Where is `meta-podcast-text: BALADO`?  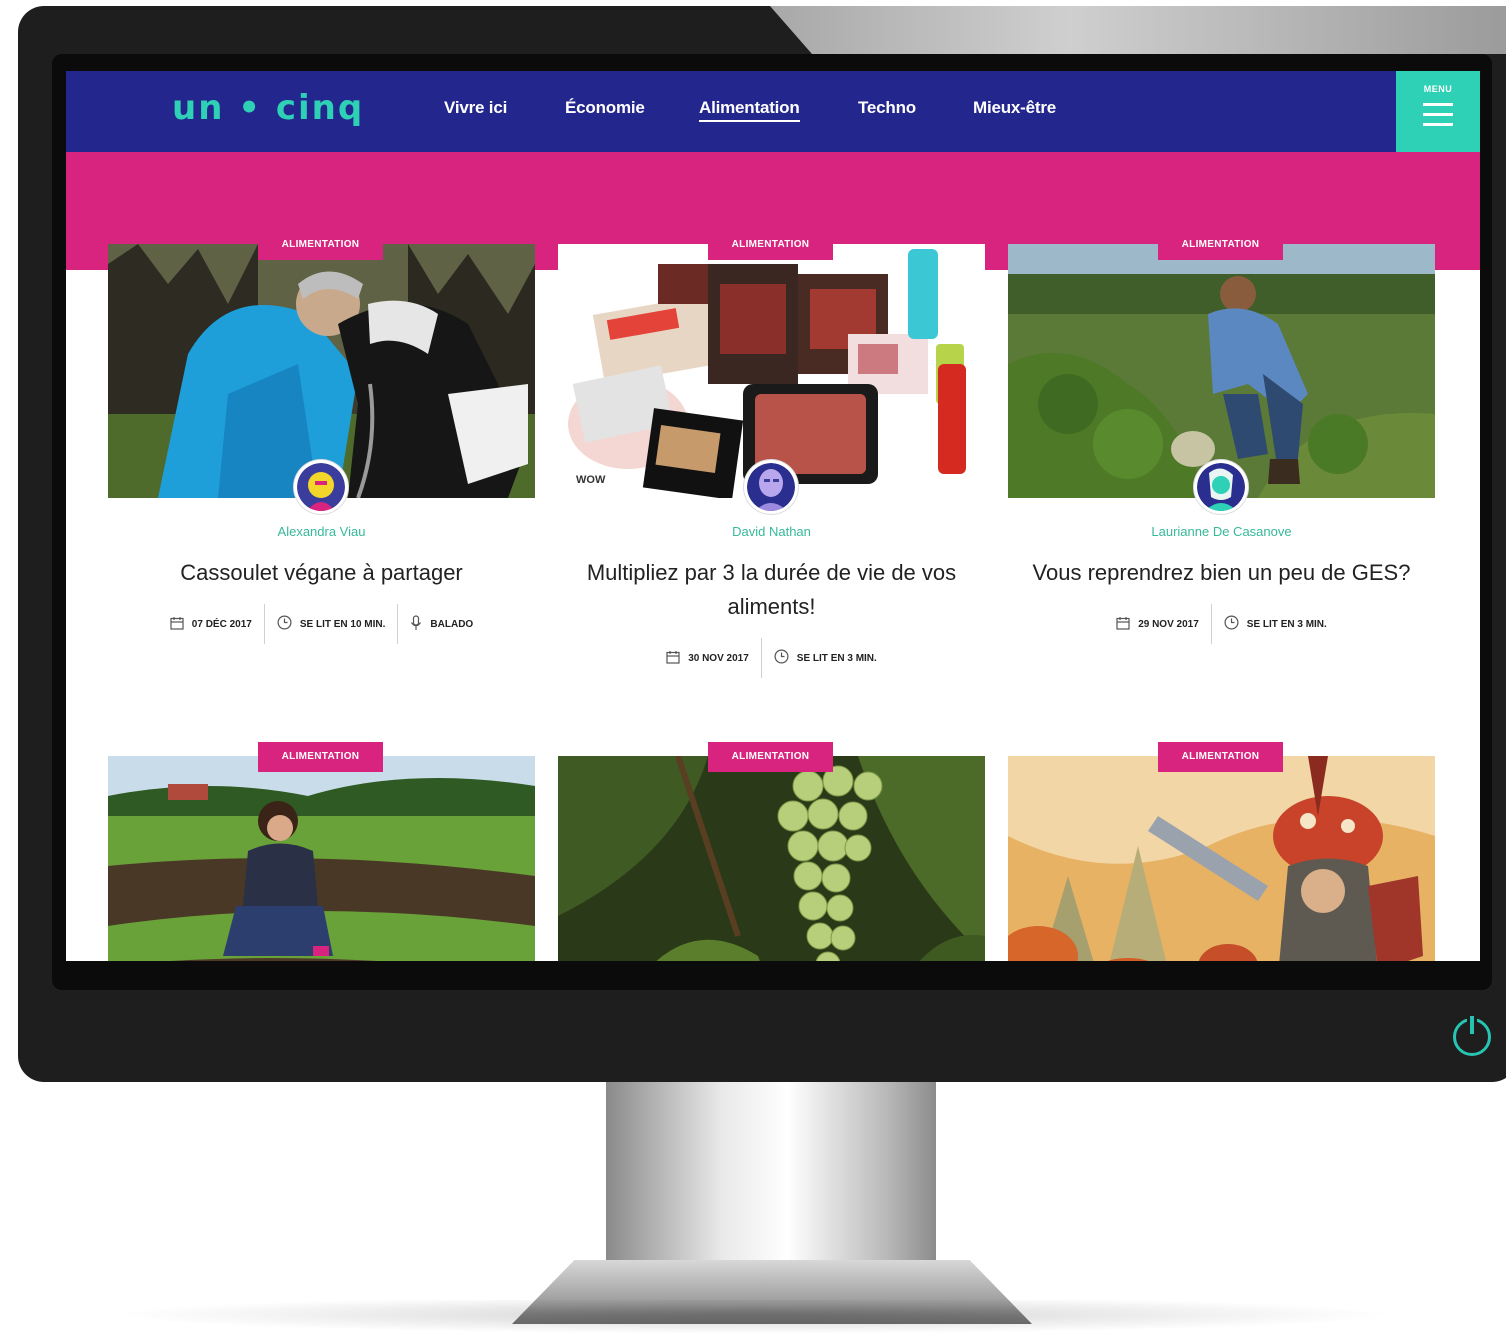 meta-podcast-text: BALADO is located at coordinates (452, 624).